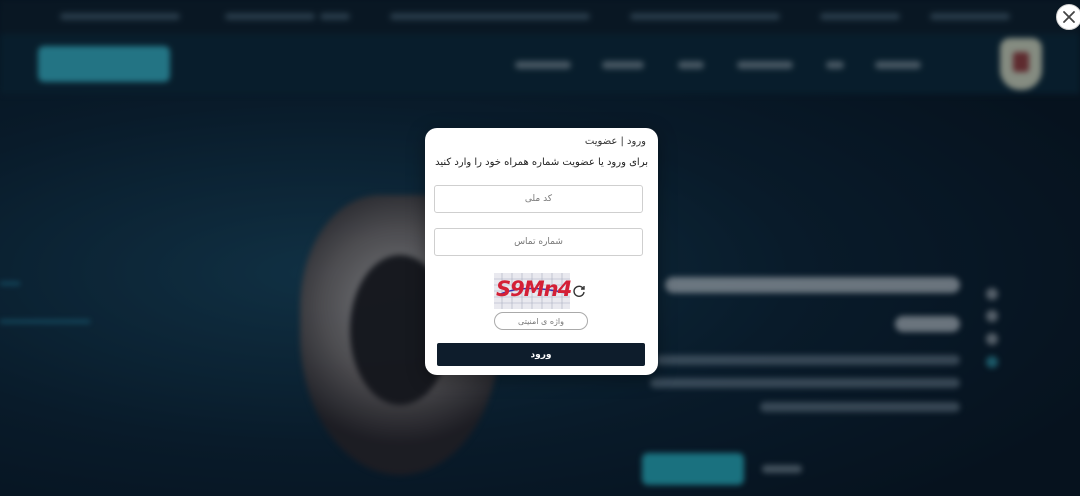  Describe the element at coordinates (615, 141) in the screenshot. I see `modal-title: ورود | عضویت` at that location.